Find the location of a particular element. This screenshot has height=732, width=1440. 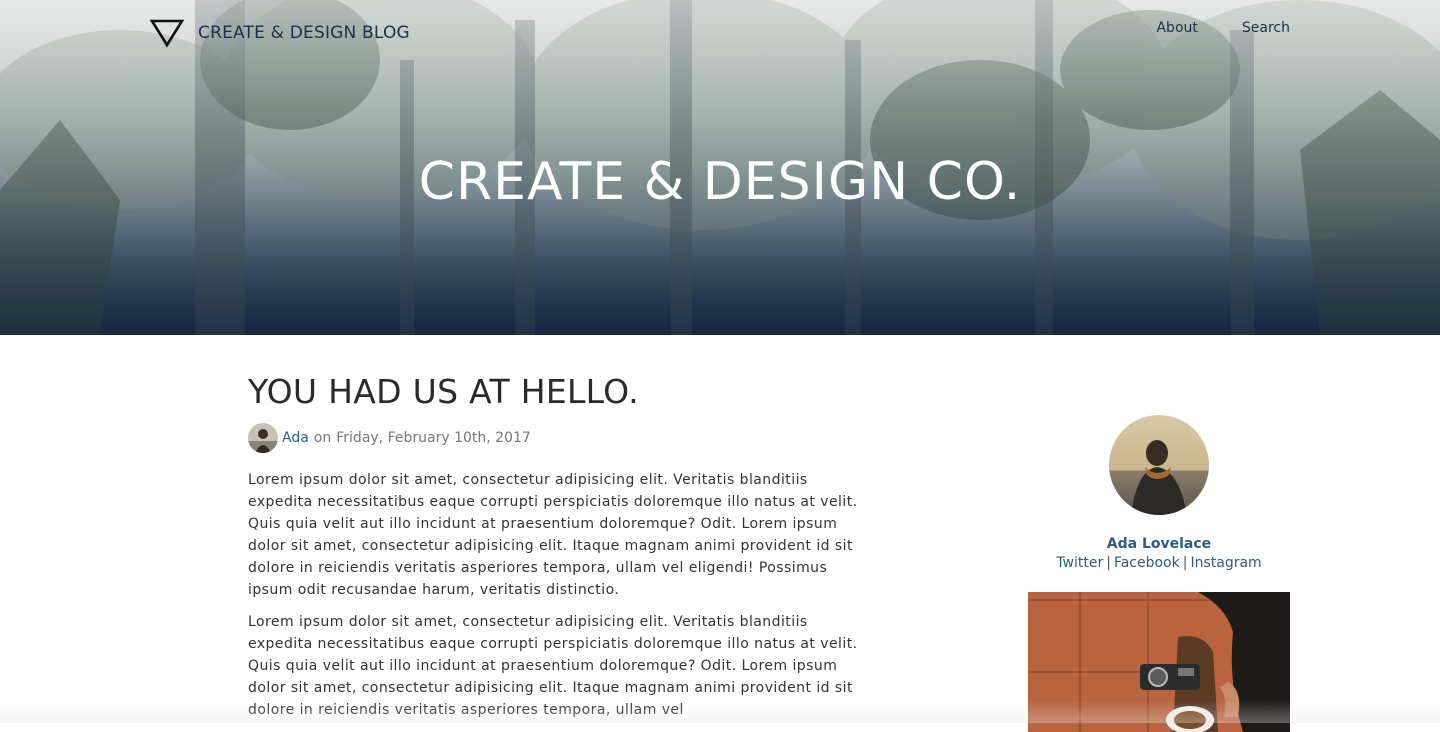

post-date: Friday, February 10th, 2017 is located at coordinates (433, 438).